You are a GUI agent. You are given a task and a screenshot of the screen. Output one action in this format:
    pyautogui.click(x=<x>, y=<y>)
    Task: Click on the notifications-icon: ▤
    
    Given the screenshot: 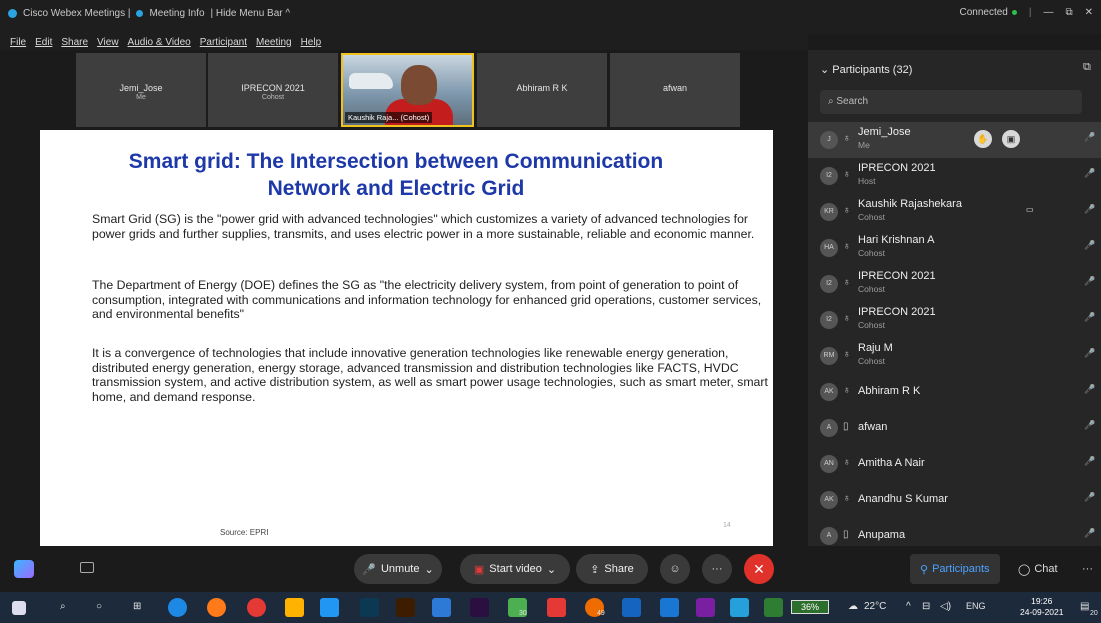 What is the action you would take?
    pyautogui.click(x=1084, y=606)
    